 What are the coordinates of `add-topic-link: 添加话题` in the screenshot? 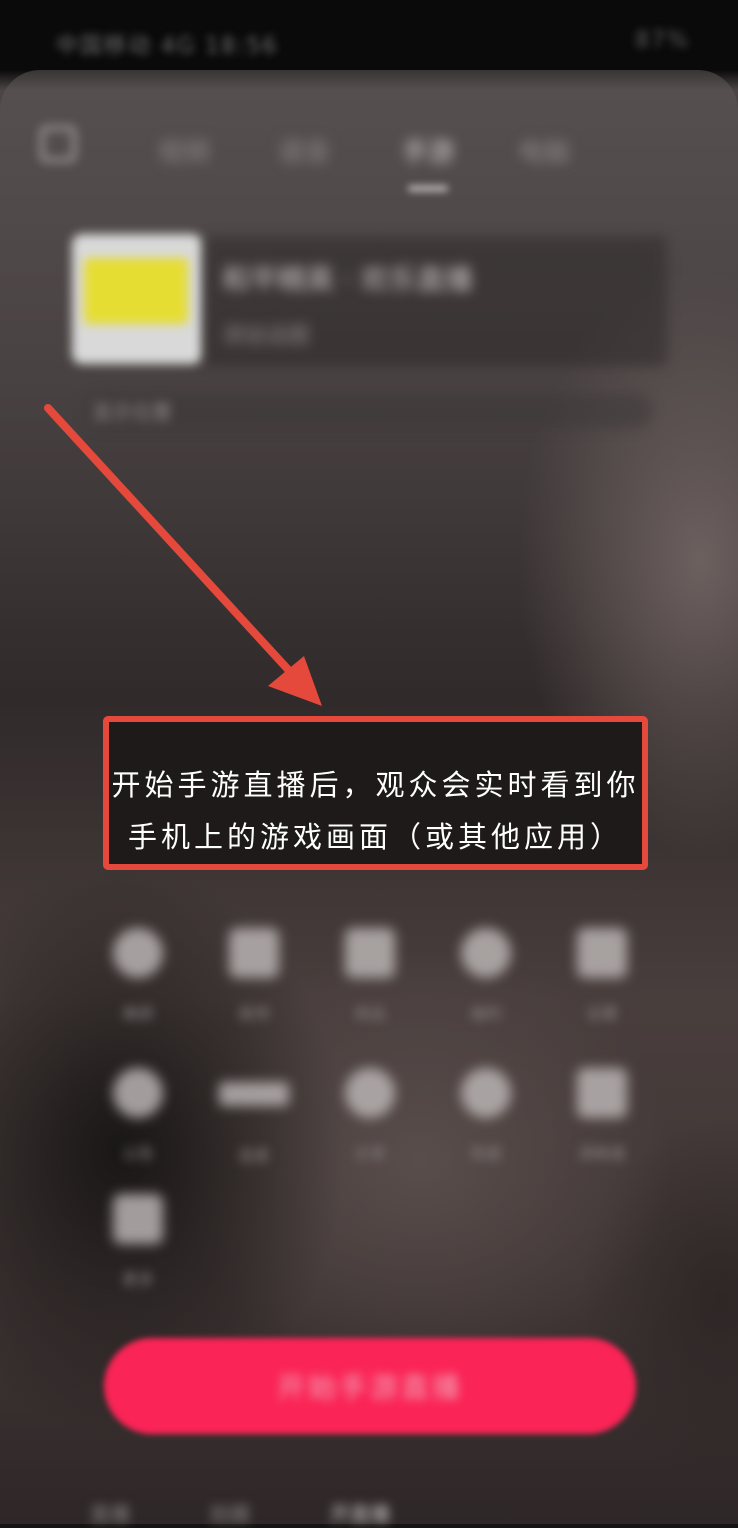 It's located at (266, 334).